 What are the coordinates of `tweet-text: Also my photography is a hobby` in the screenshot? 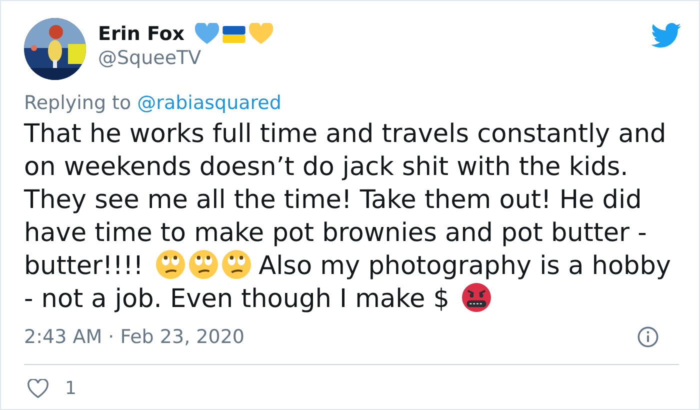 It's located at (465, 266).